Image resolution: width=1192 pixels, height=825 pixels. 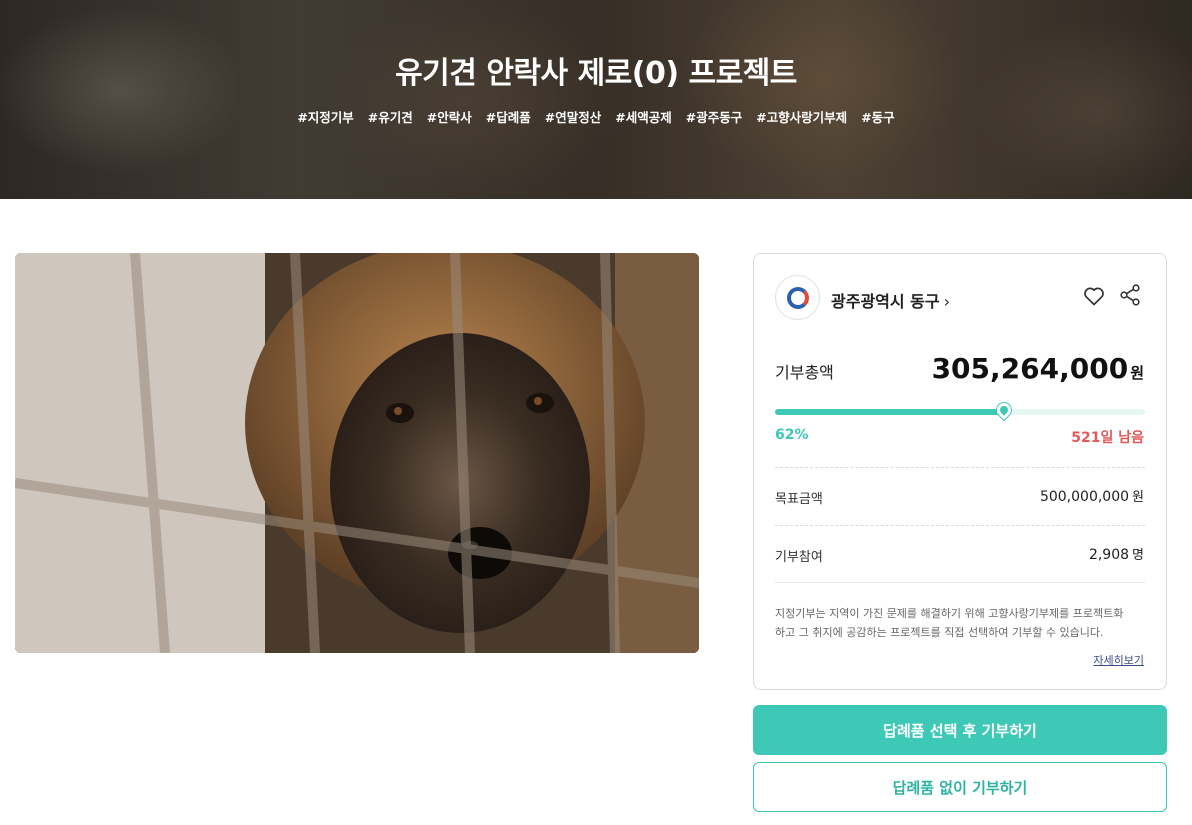 I want to click on goal-amount: 500,000,000 원, so click(x=1092, y=495).